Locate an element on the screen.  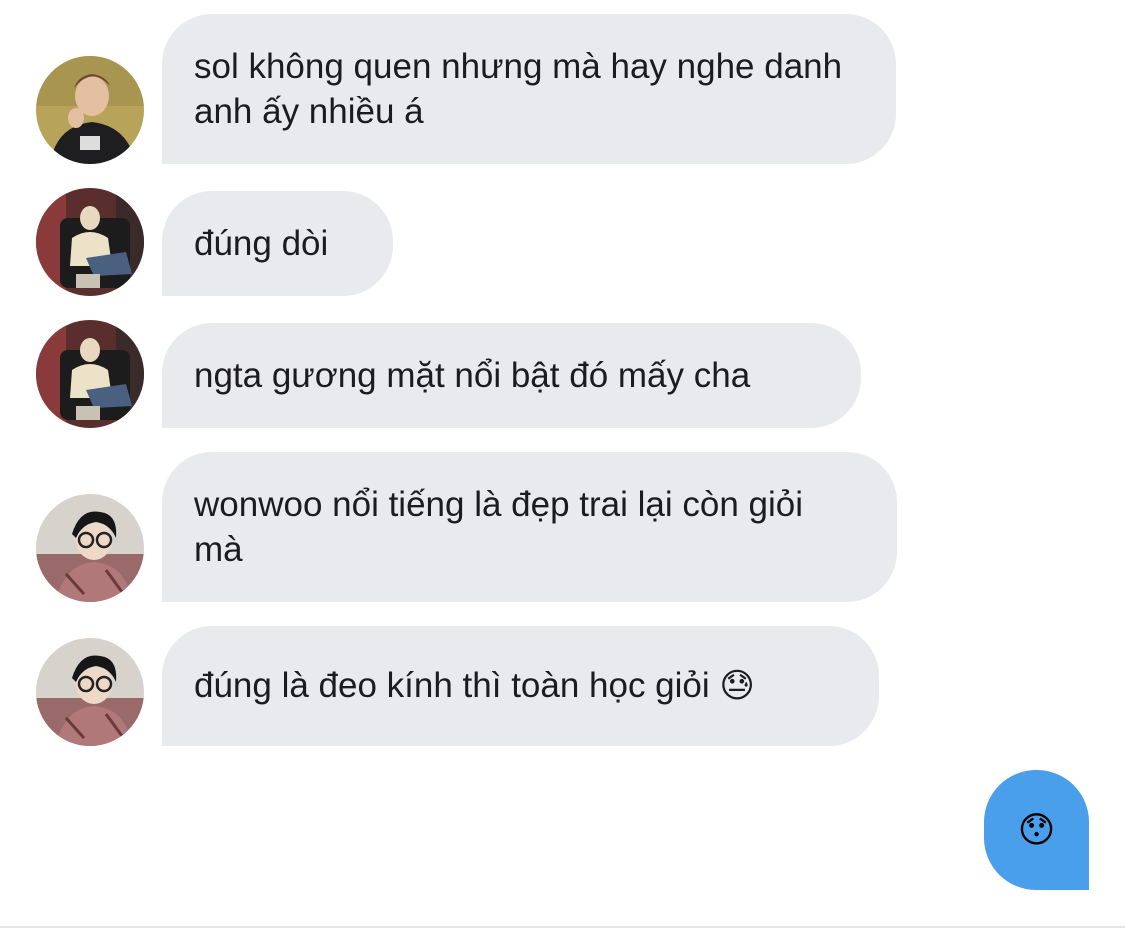
message-bubble: ngta gương mặt nổi bật đó mấy cha is located at coordinates (511, 375).